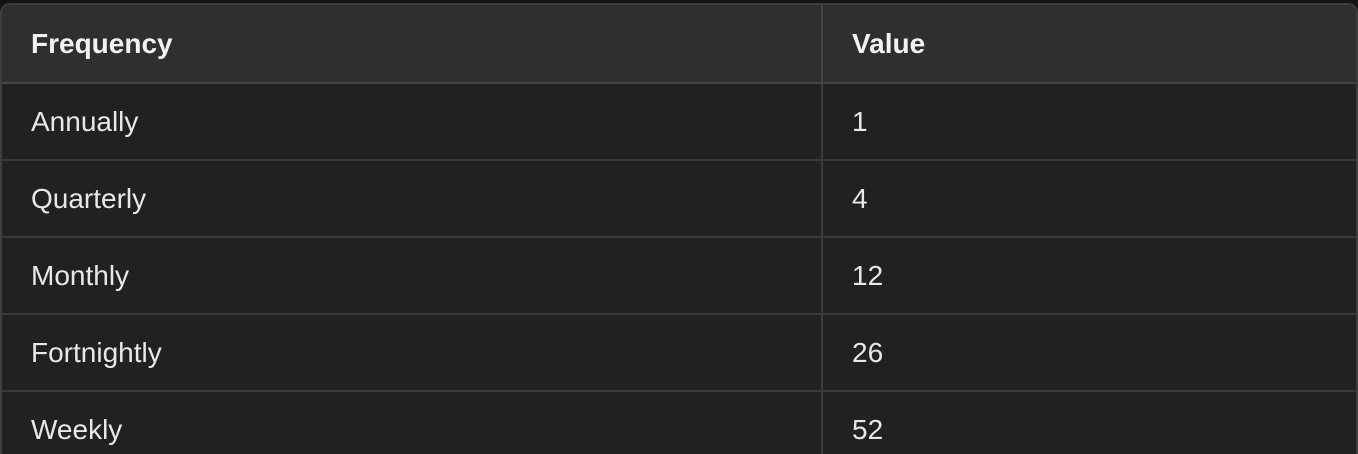 The width and height of the screenshot is (1358, 454). I want to click on cell-value: 52, so click(1088, 422).